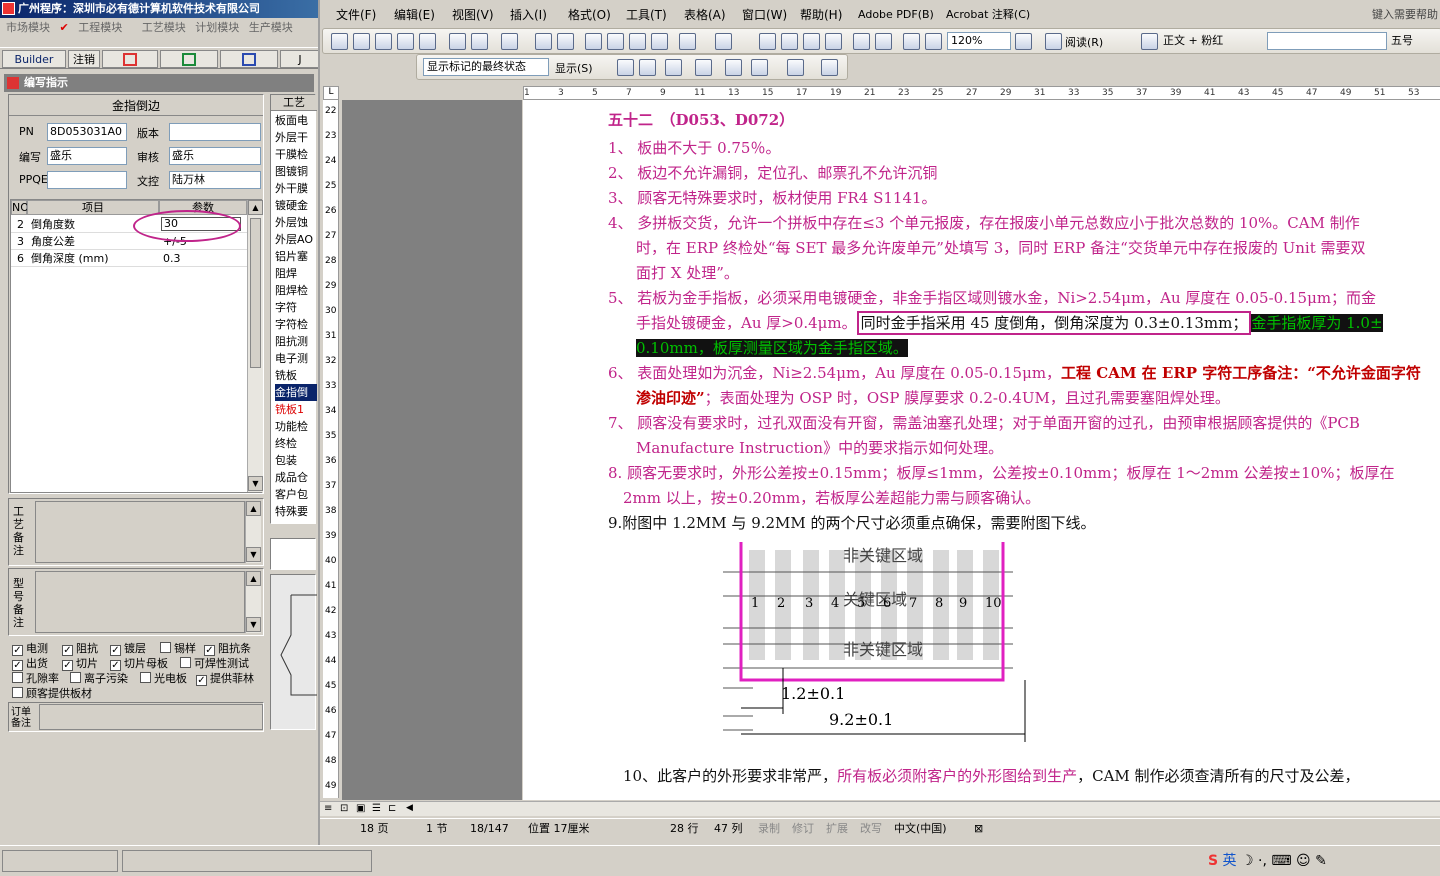  I want to click on checkbox-option: ✓ 阻抗, so click(80, 648).